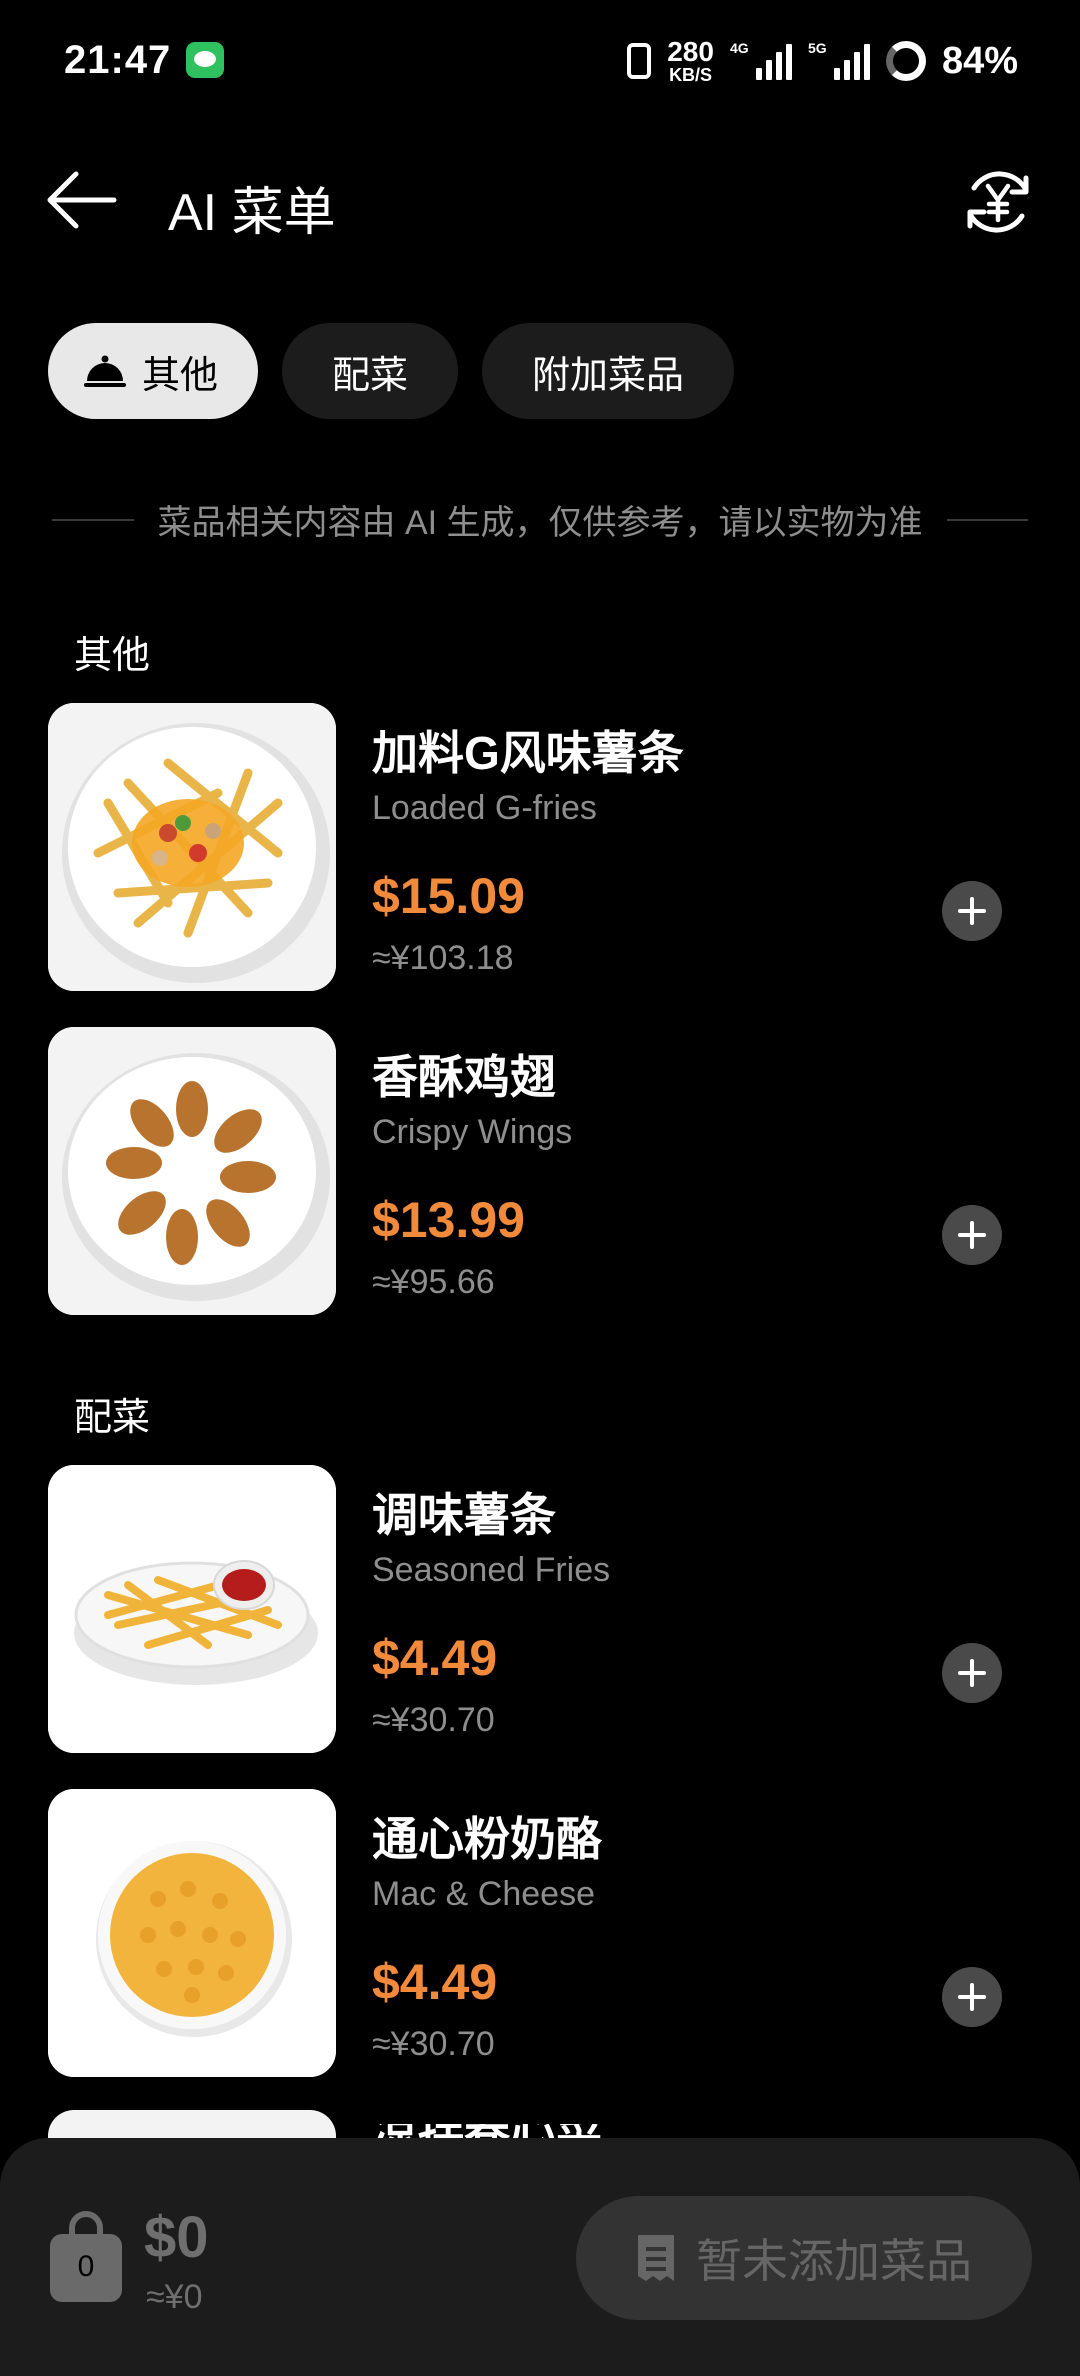 The height and width of the screenshot is (2376, 1080). I want to click on cart-bar: 0 $0 ≈¥0 暂未添加菜品, so click(540, 2257).